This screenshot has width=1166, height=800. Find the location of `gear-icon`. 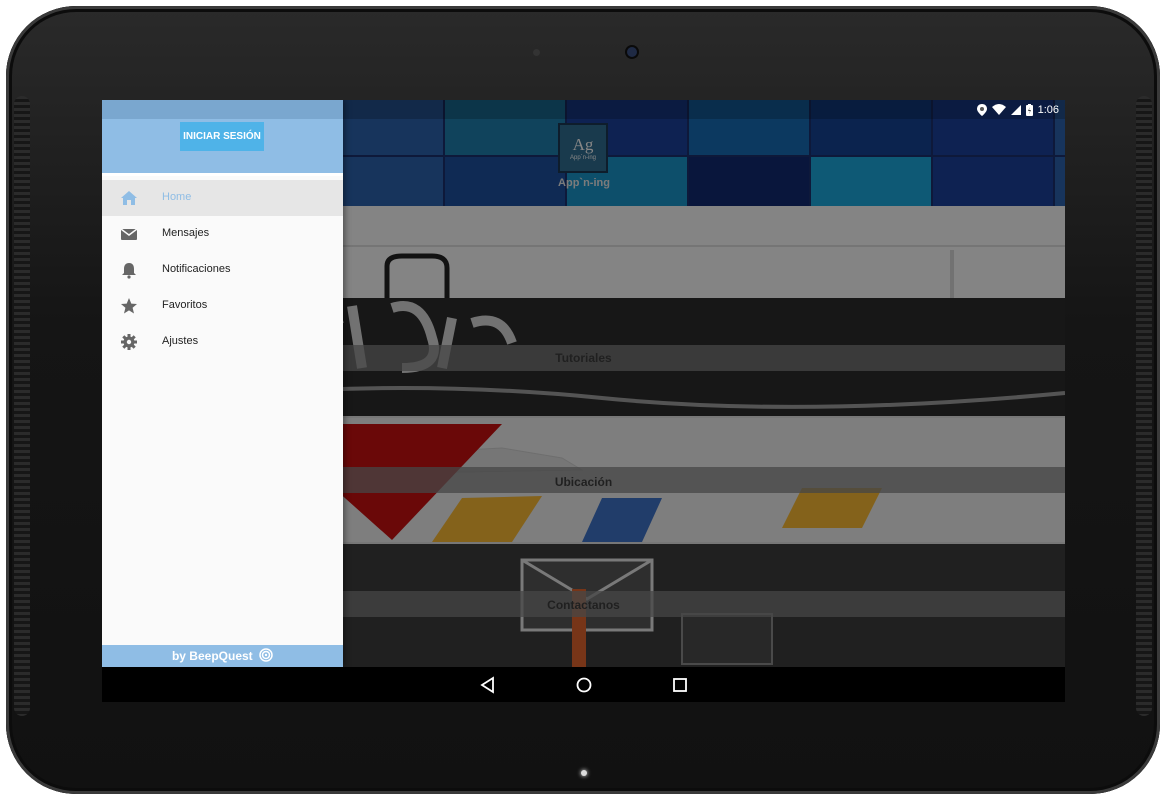

gear-icon is located at coordinates (129, 342).